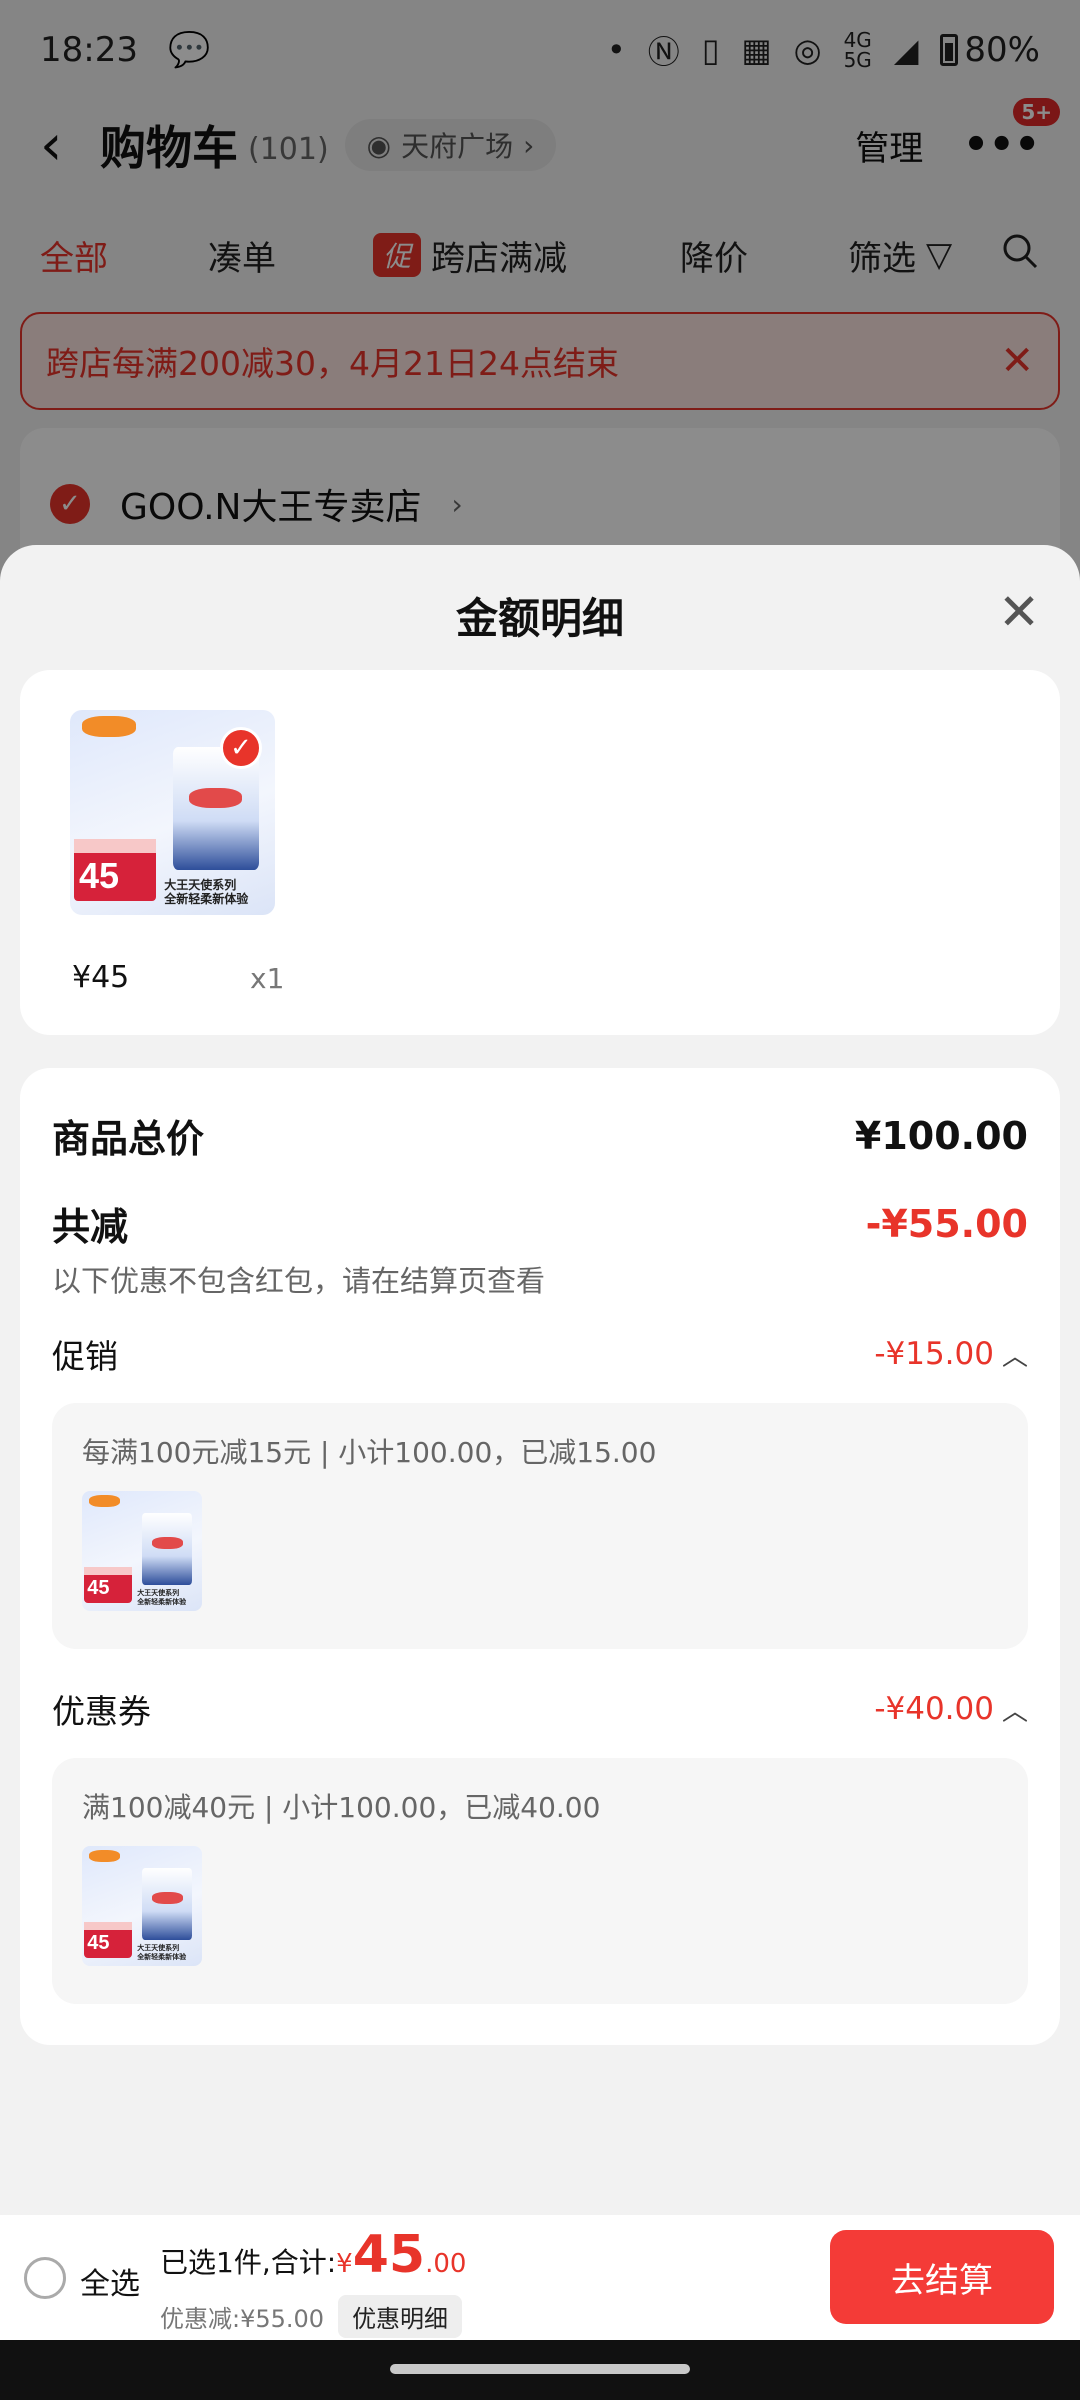 The width and height of the screenshot is (1080, 2400). I want to click on promotion-product-image: 45 大王天使系列 全新轻柔新体验, so click(142, 1551).